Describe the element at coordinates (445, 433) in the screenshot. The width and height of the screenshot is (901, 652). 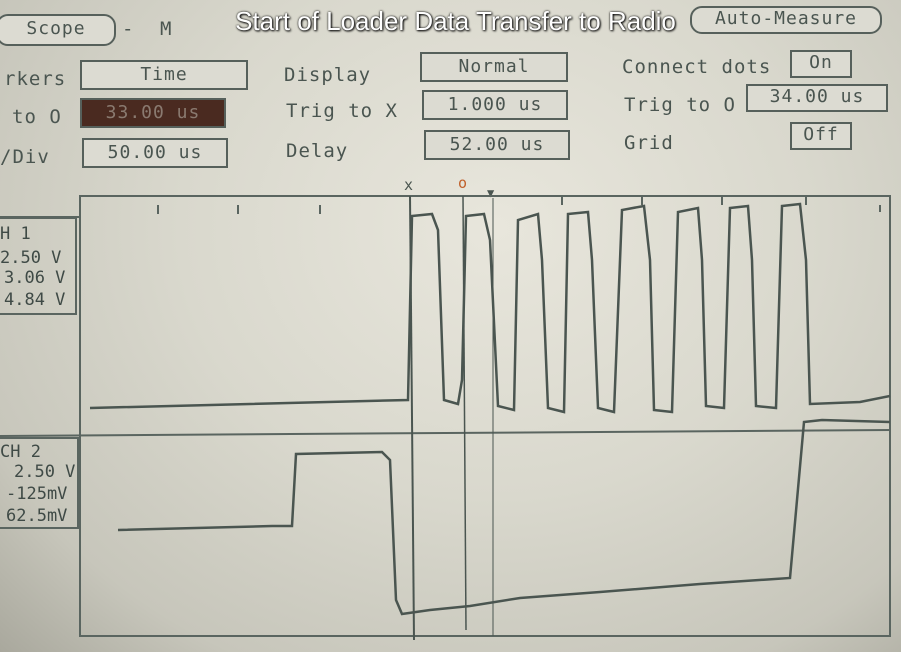
I see `channel-divider` at that location.